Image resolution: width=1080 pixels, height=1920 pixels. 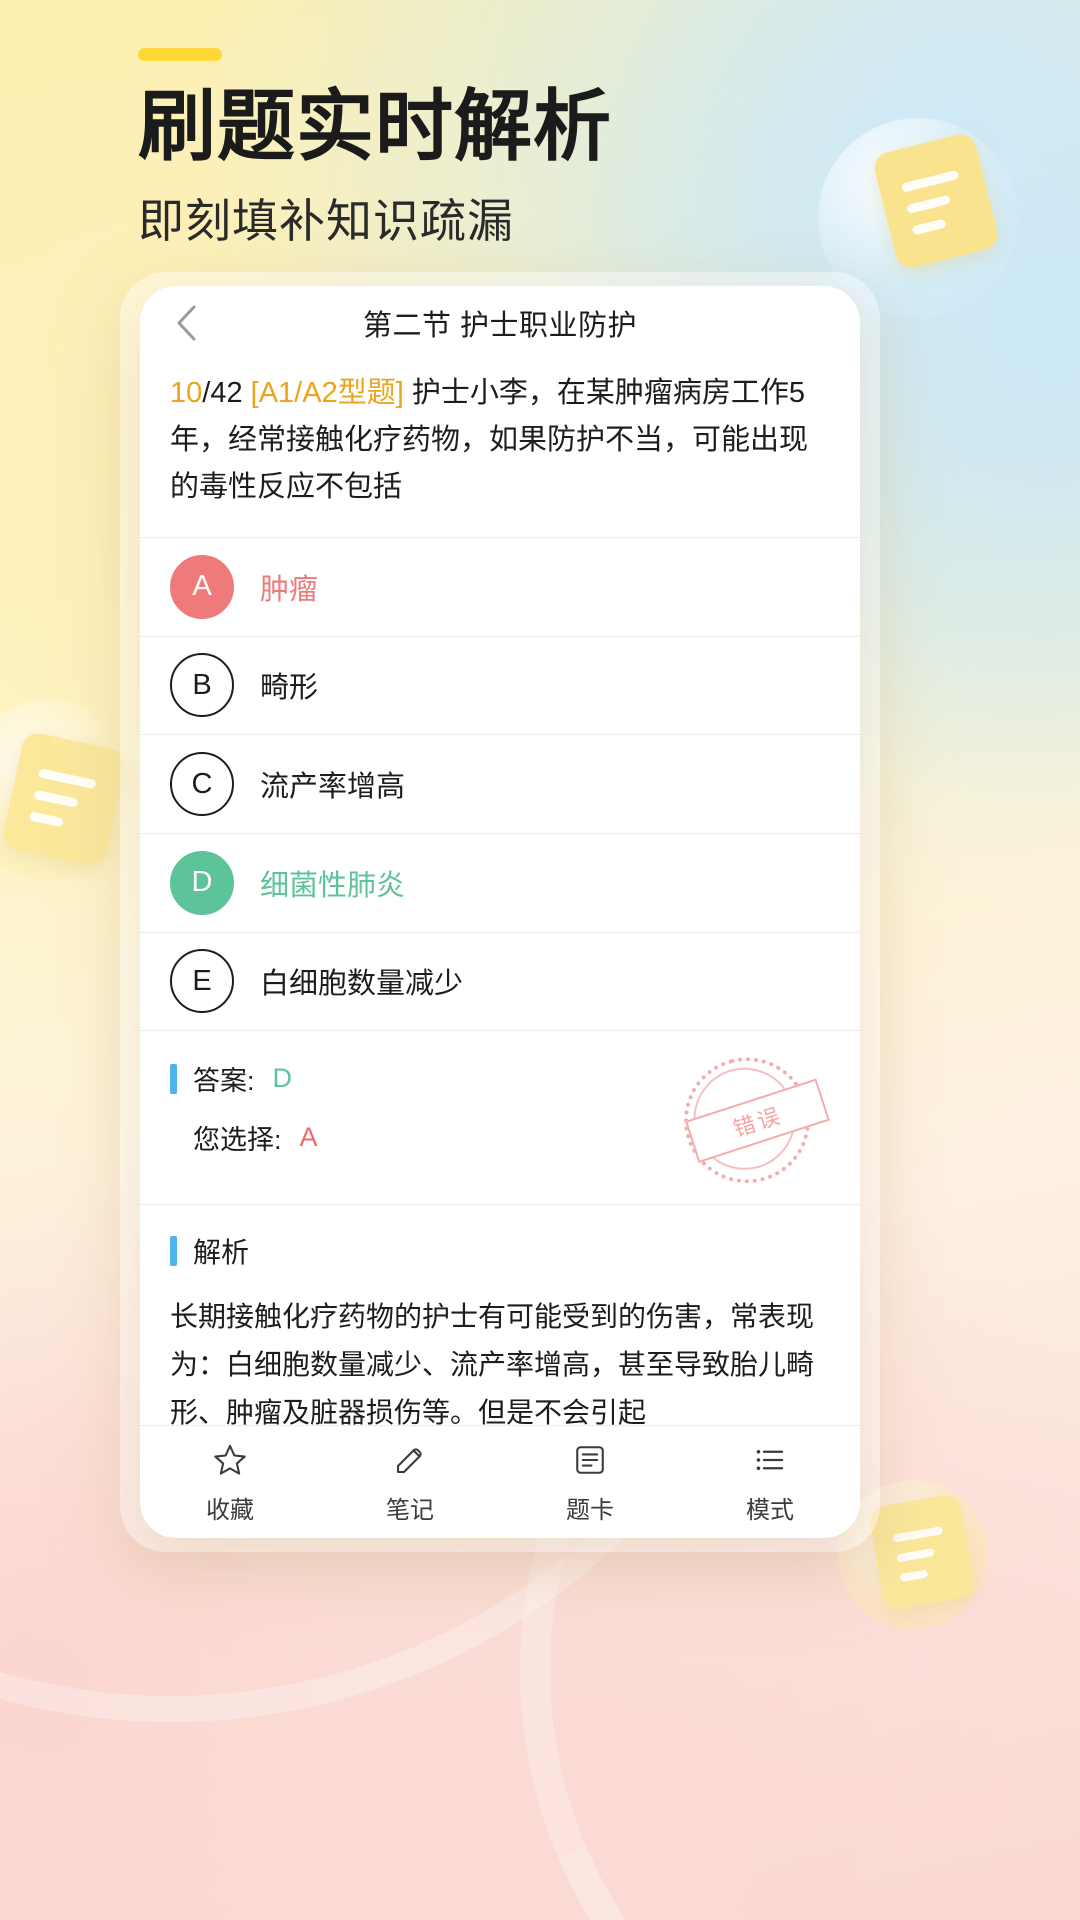 What do you see at coordinates (500, 686) in the screenshot?
I see `option-row-b: B 畸形` at bounding box center [500, 686].